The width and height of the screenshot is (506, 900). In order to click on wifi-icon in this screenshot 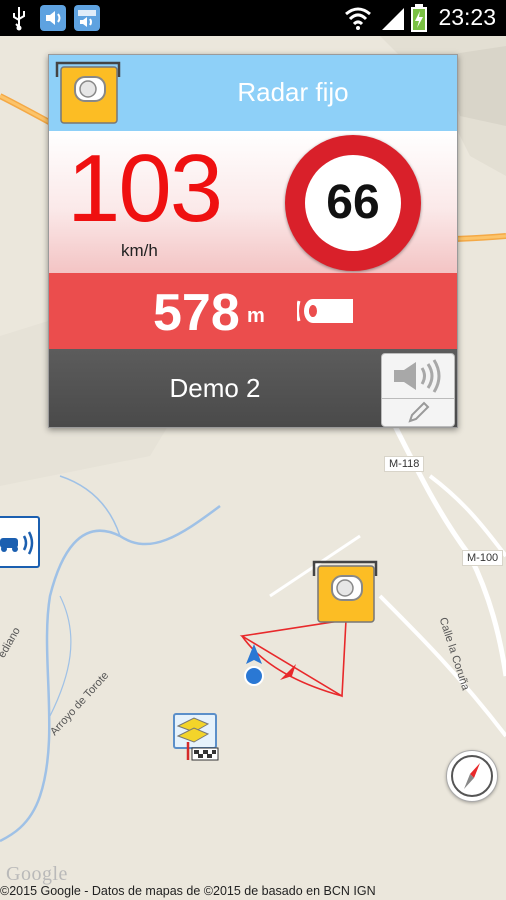, I will do `click(358, 18)`.